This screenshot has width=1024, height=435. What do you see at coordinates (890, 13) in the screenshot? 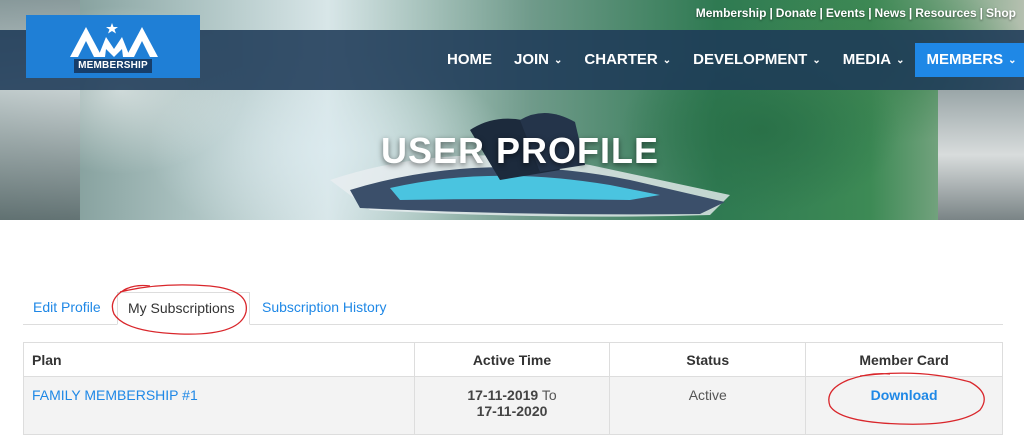
I see `link-news: News` at bounding box center [890, 13].